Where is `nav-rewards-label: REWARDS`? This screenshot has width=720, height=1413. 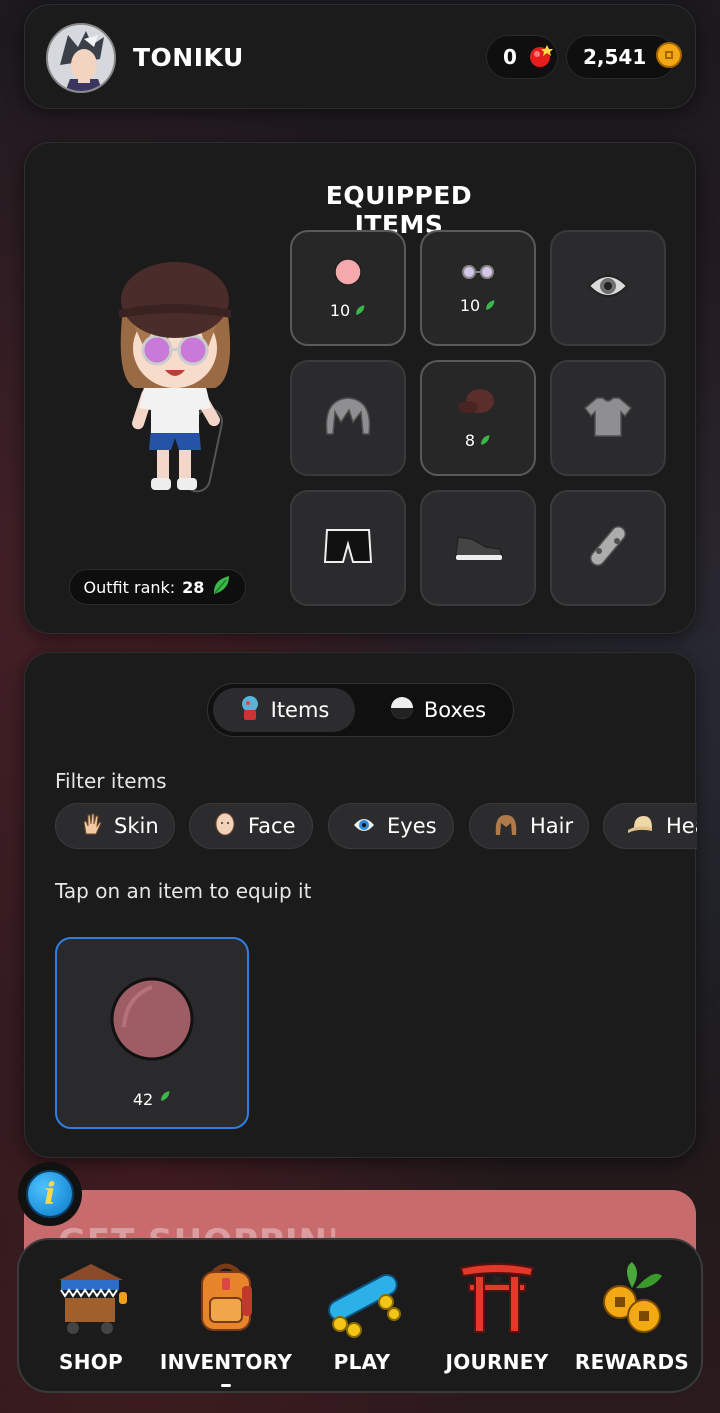
nav-rewards-label: REWARDS is located at coordinates (632, 1362).